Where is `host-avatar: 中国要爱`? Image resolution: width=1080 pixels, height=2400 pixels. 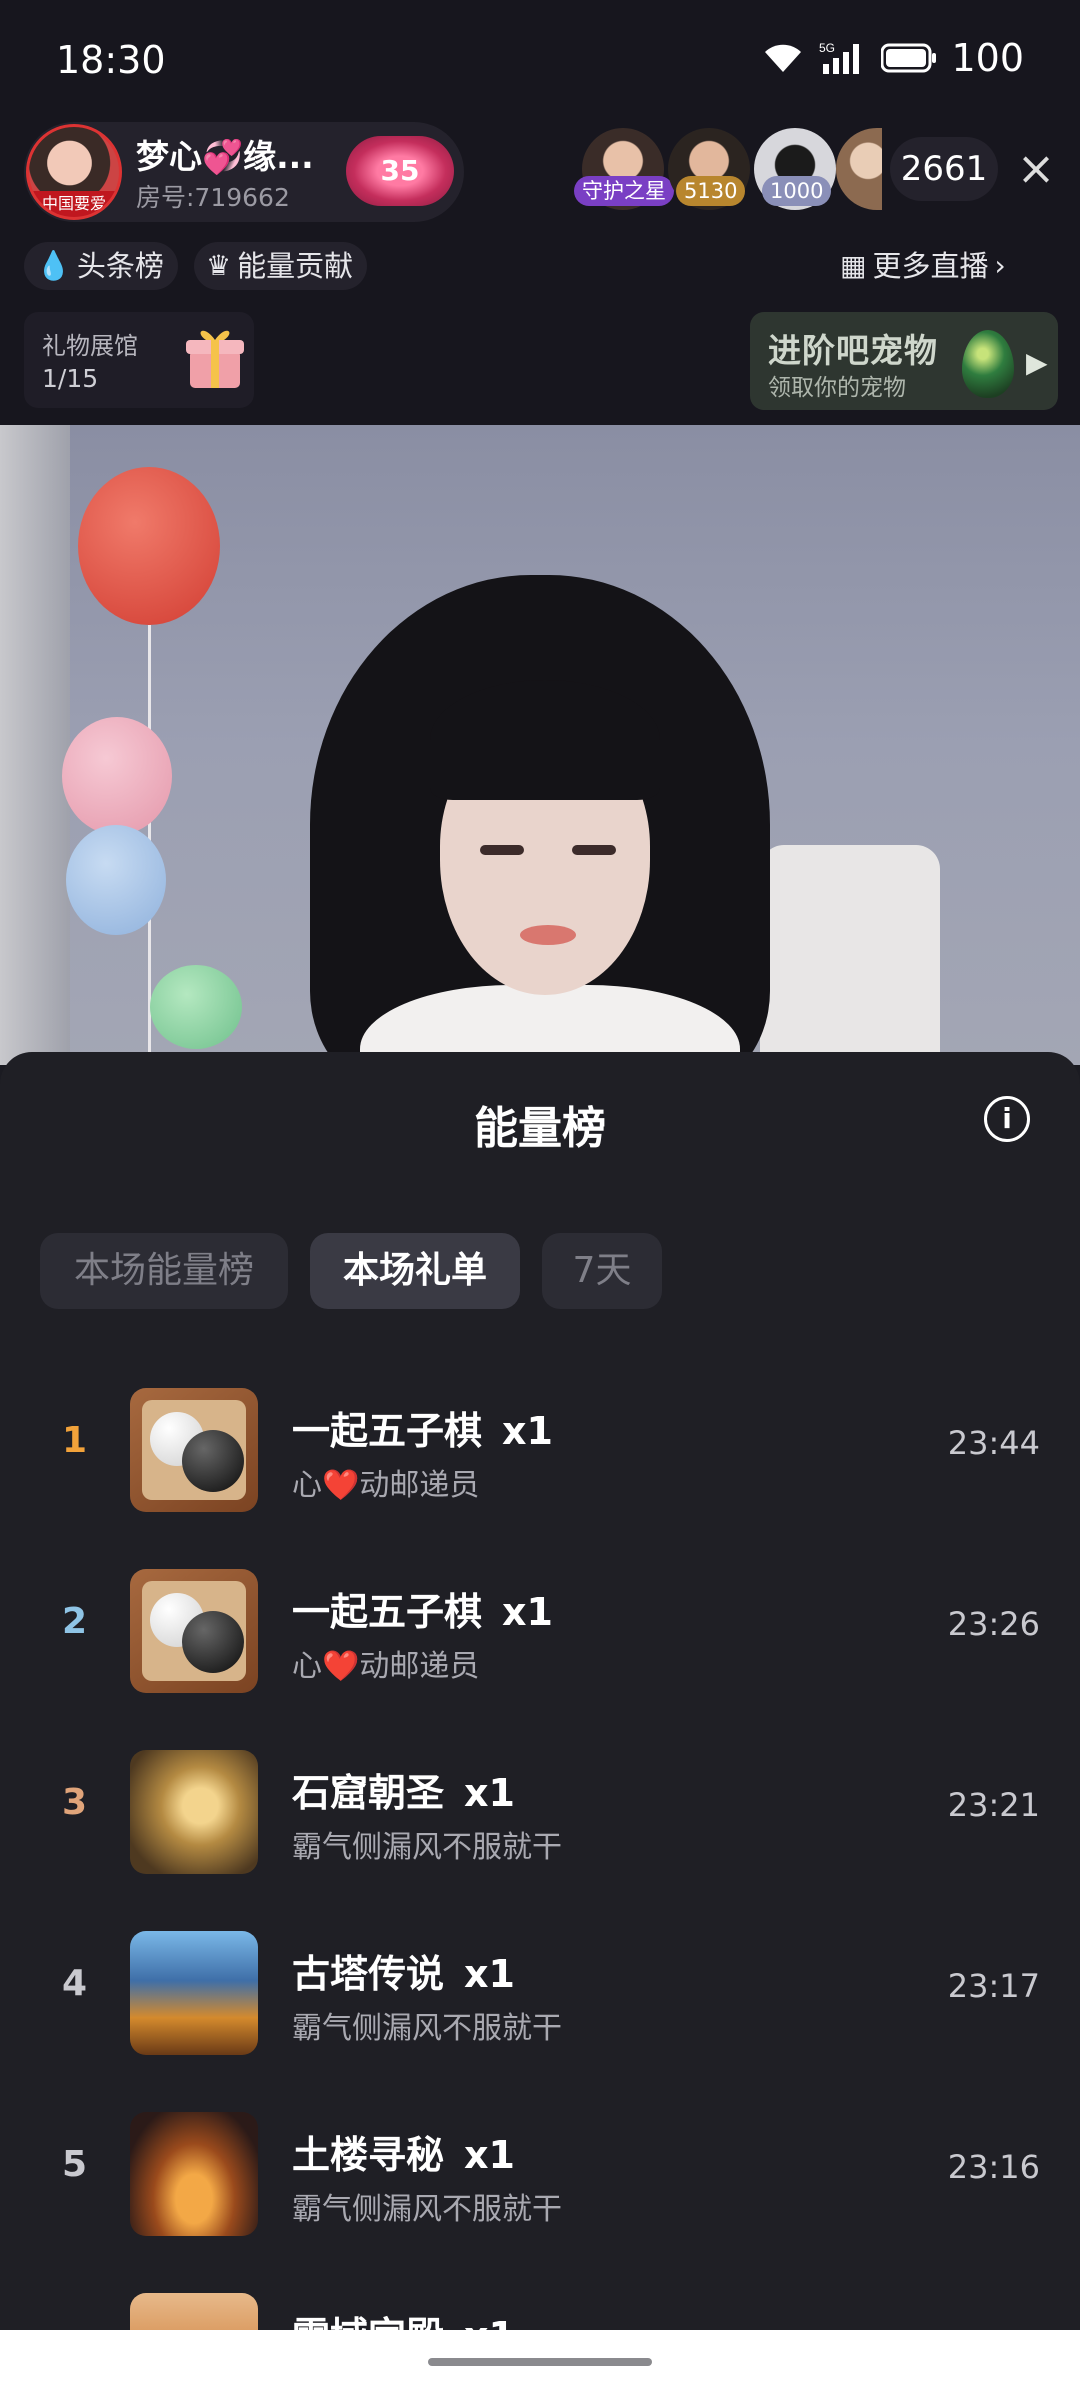
host-avatar: 中国要爱 is located at coordinates (74, 172).